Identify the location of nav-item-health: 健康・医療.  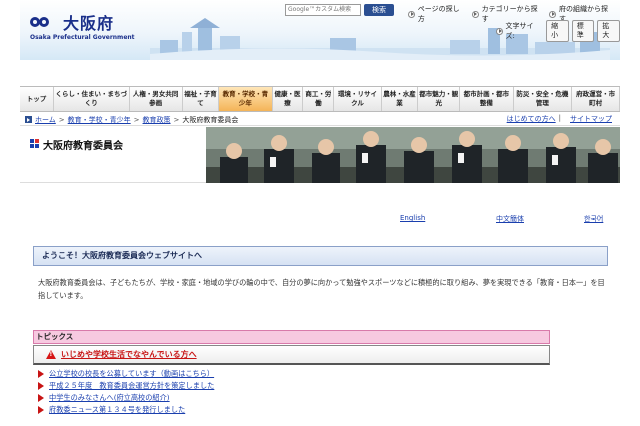
(288, 99).